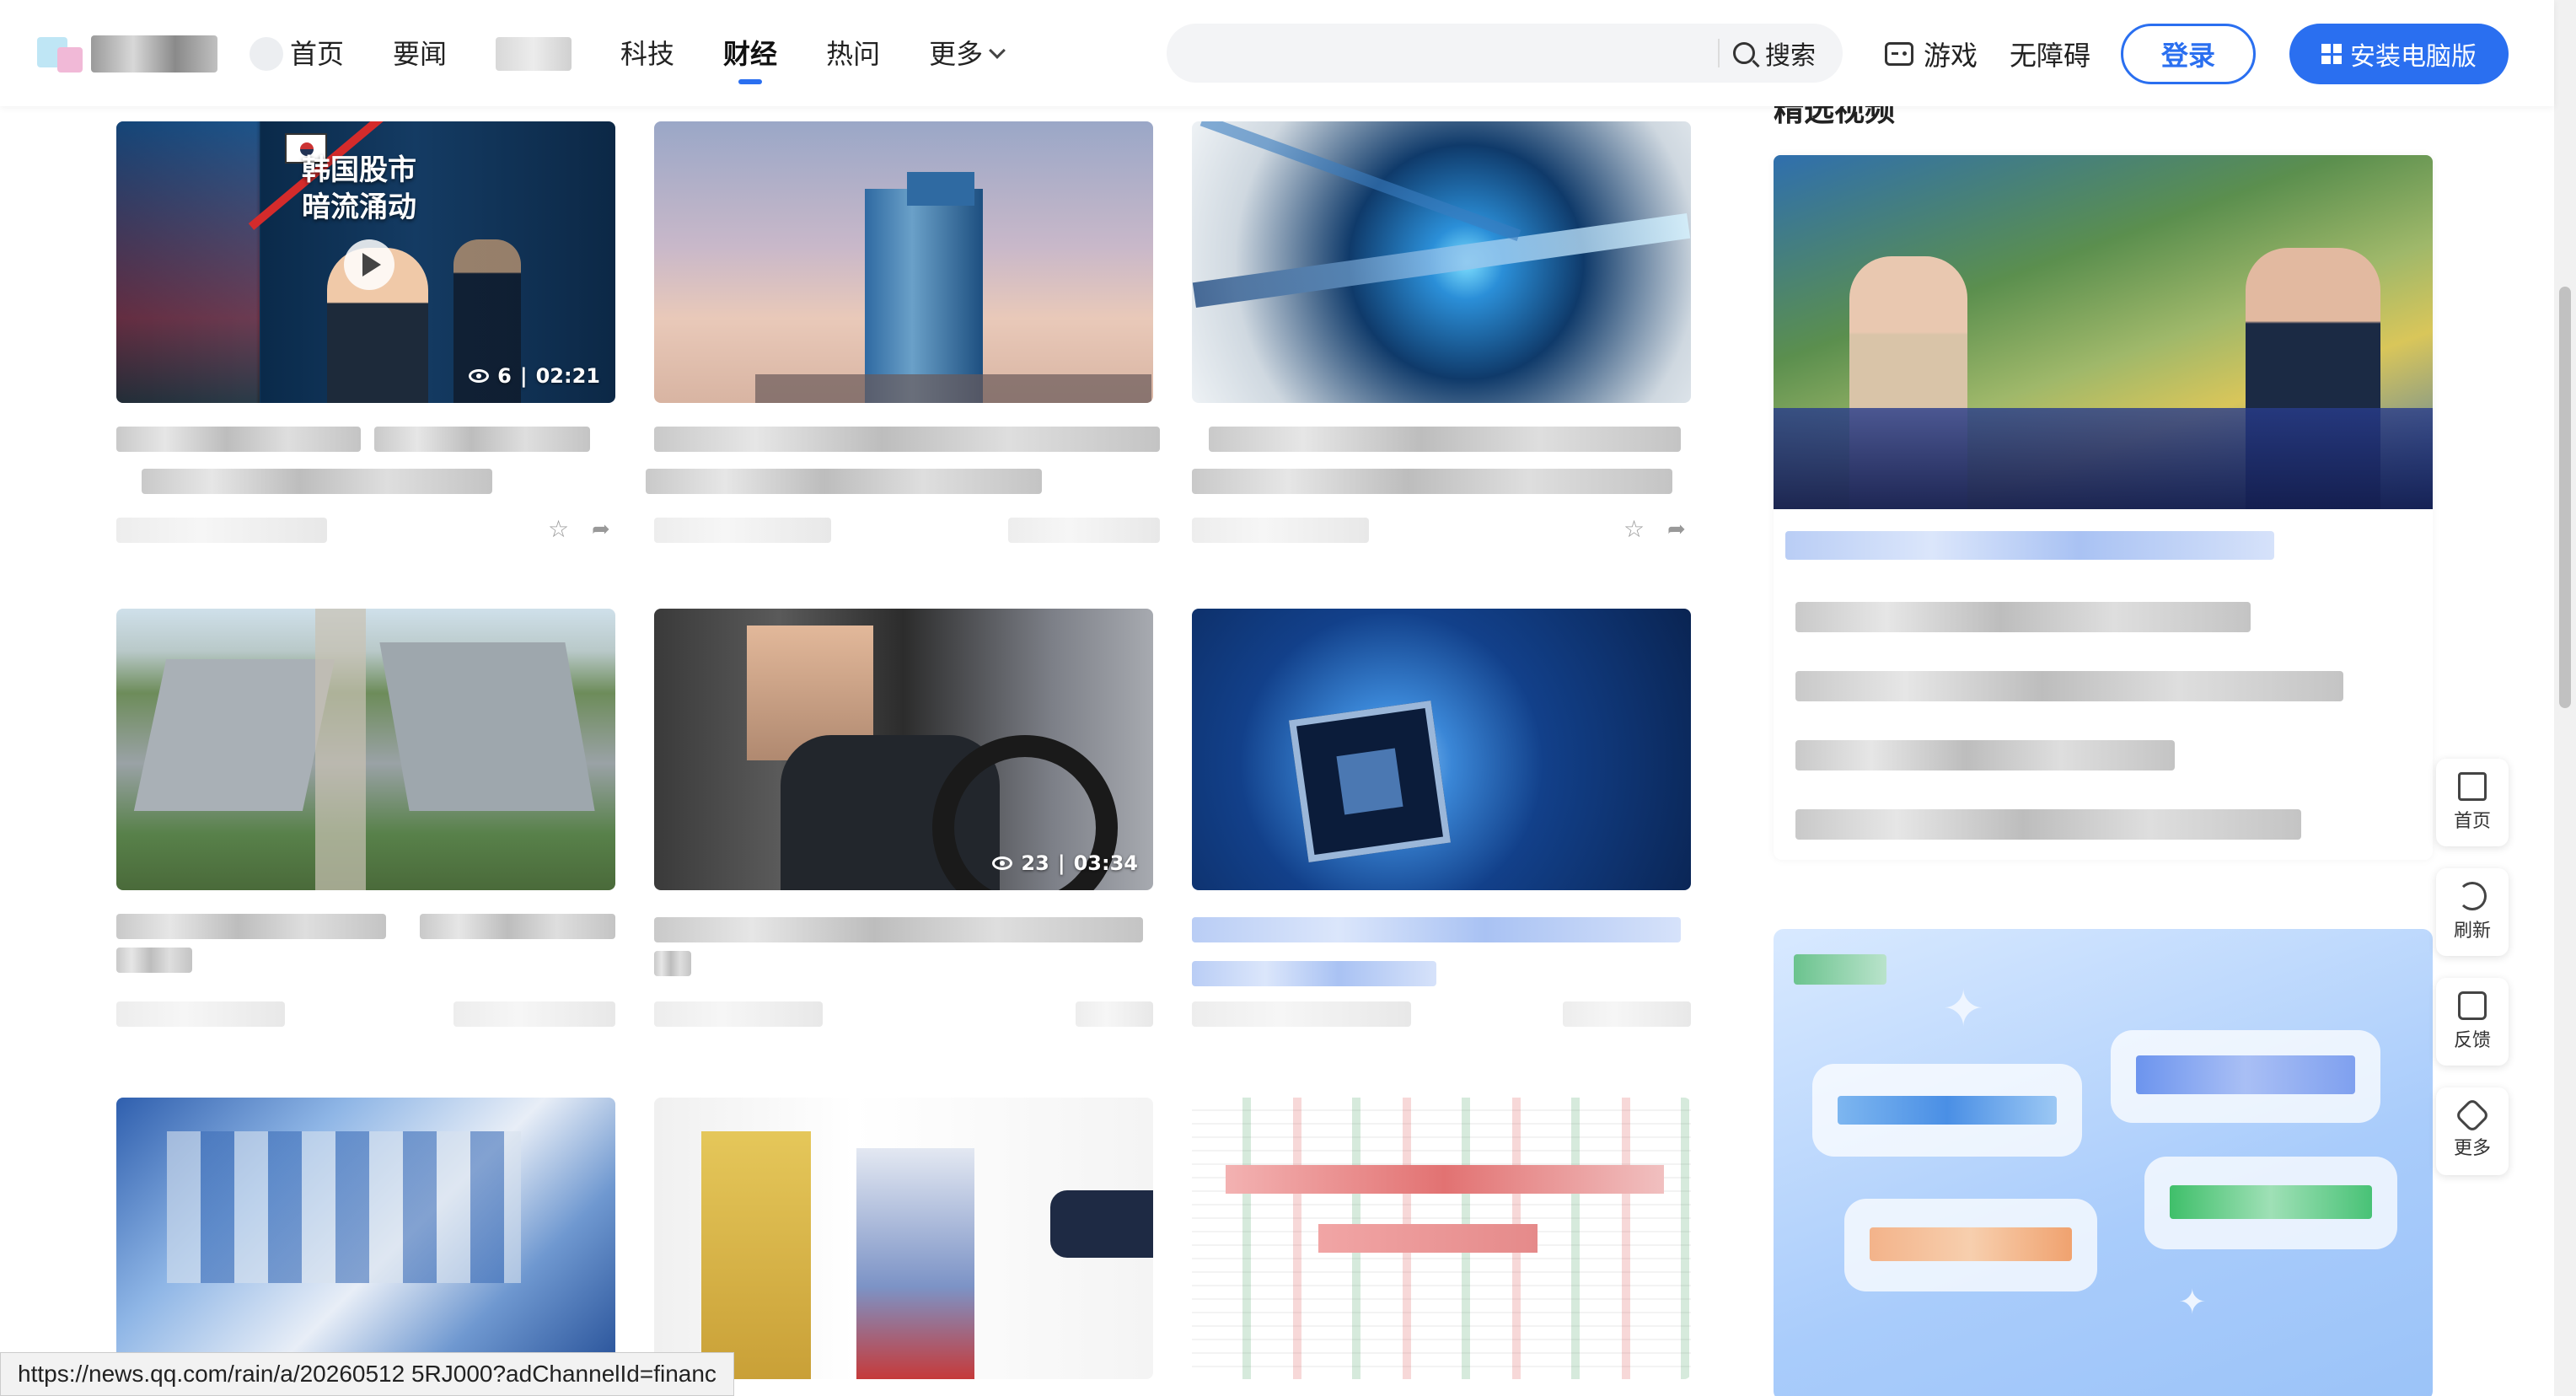 The image size is (2576, 1396). What do you see at coordinates (1445, 53) in the screenshot?
I see `search-input` at bounding box center [1445, 53].